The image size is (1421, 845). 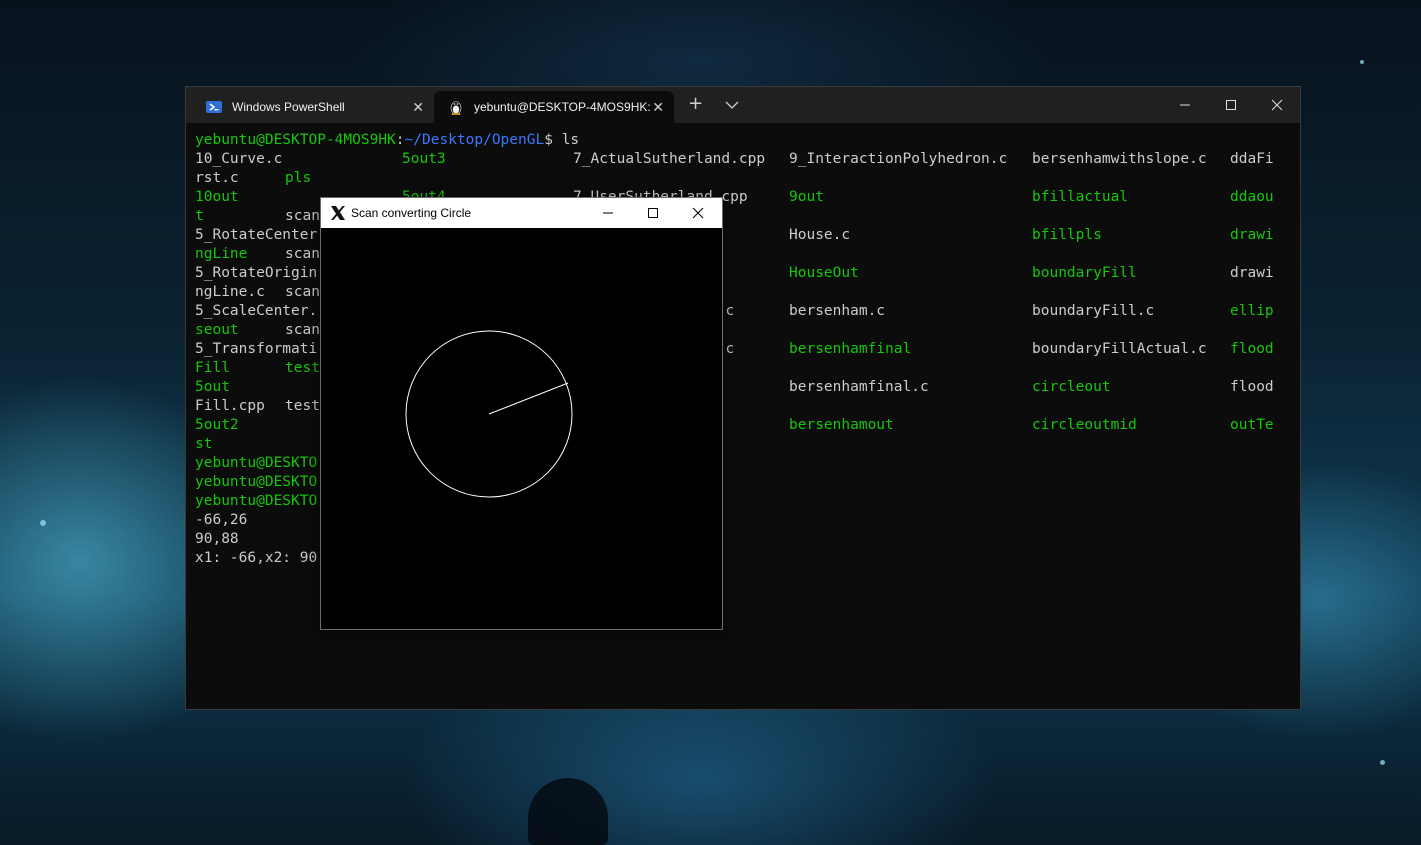 What do you see at coordinates (1252, 197) in the screenshot?
I see `file-entry: ddaou` at bounding box center [1252, 197].